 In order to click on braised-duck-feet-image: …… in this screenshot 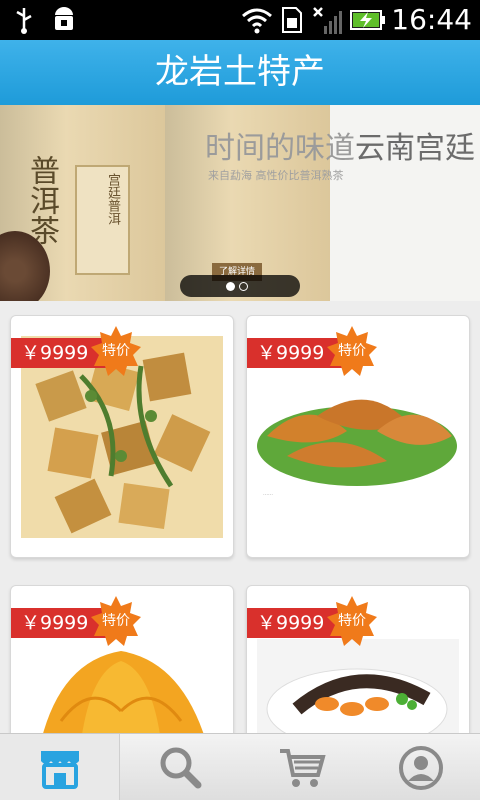, I will do `click(357, 437)`.